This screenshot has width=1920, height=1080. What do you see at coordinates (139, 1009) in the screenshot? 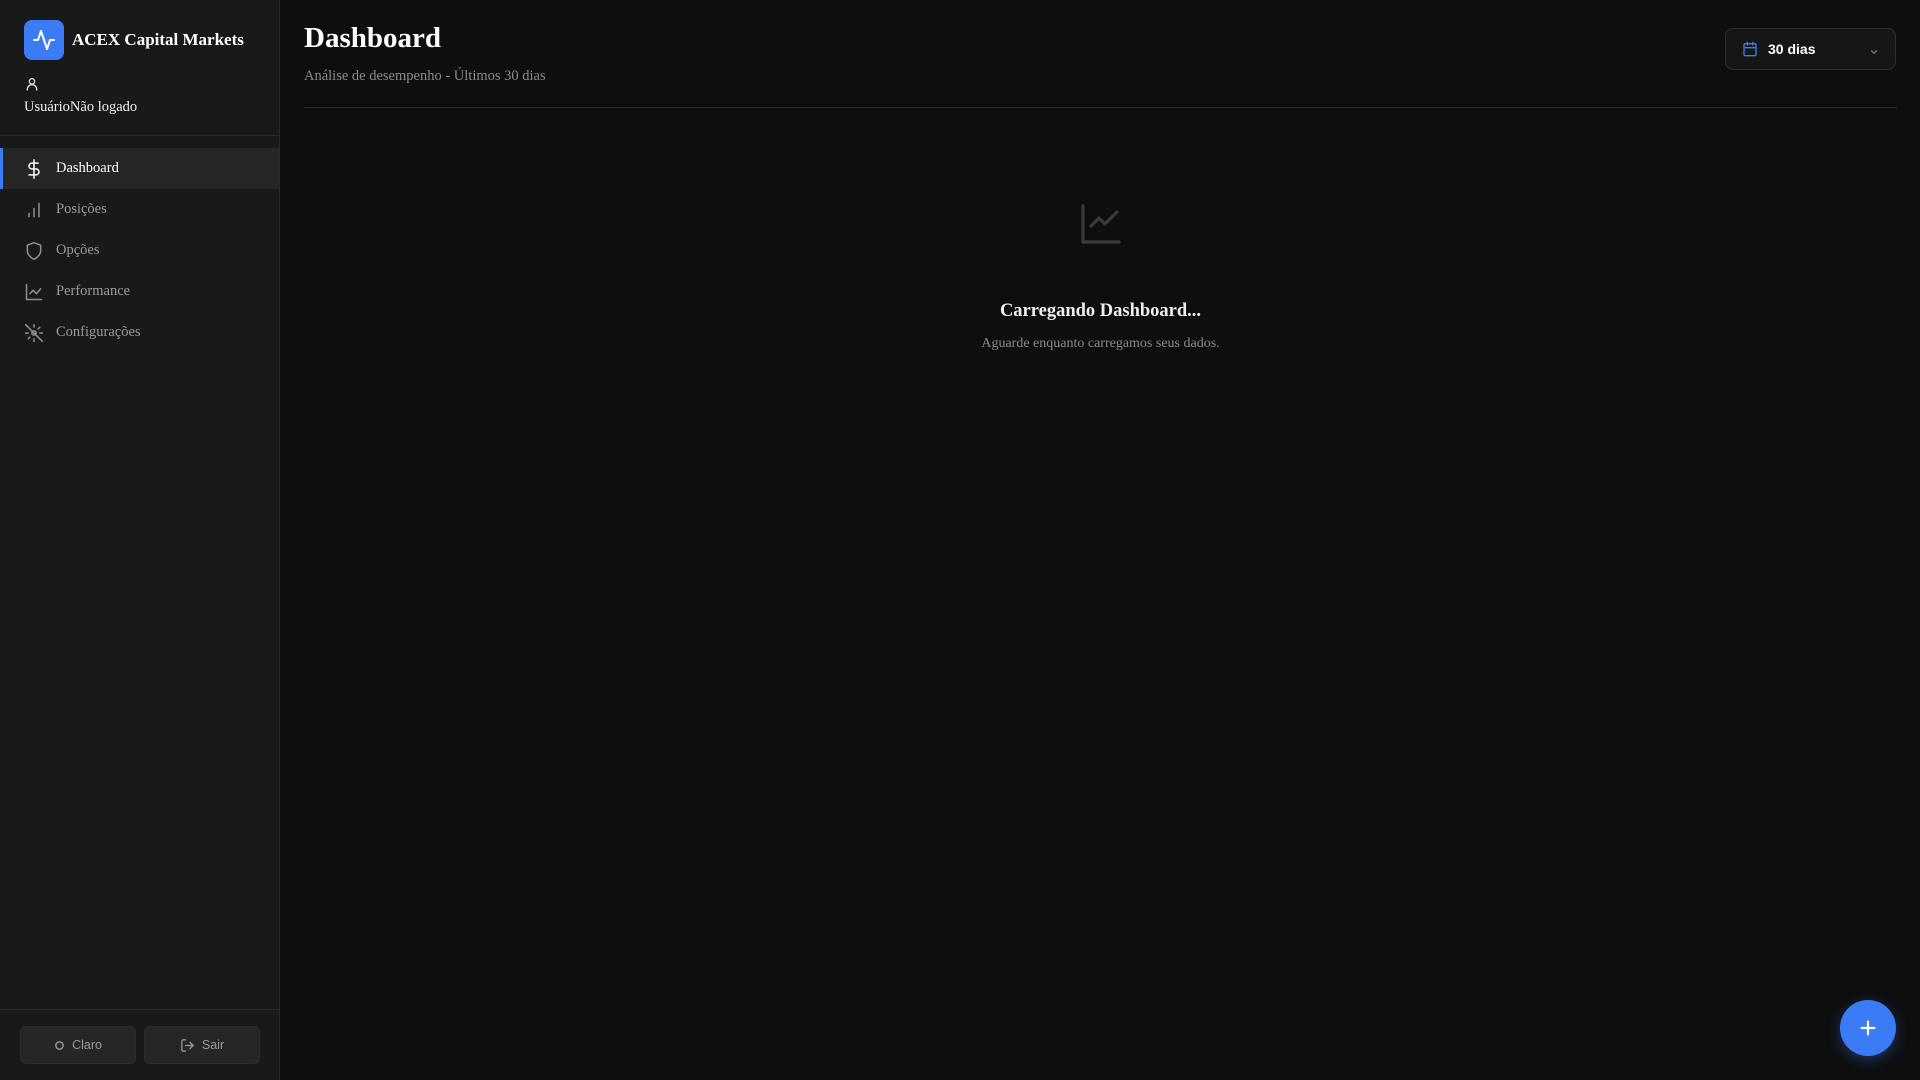
I see `sidebar-bottom-divider` at bounding box center [139, 1009].